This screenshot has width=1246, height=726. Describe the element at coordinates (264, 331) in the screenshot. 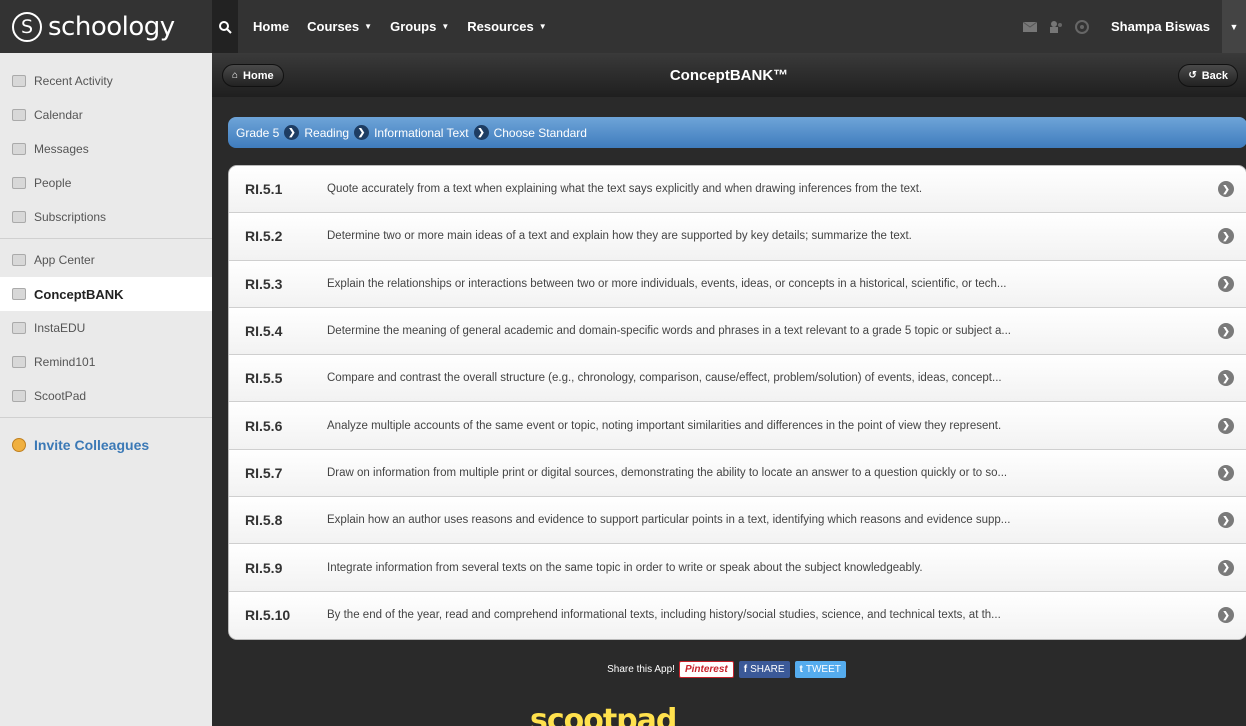

I see `standard-code: RI.5.4` at that location.